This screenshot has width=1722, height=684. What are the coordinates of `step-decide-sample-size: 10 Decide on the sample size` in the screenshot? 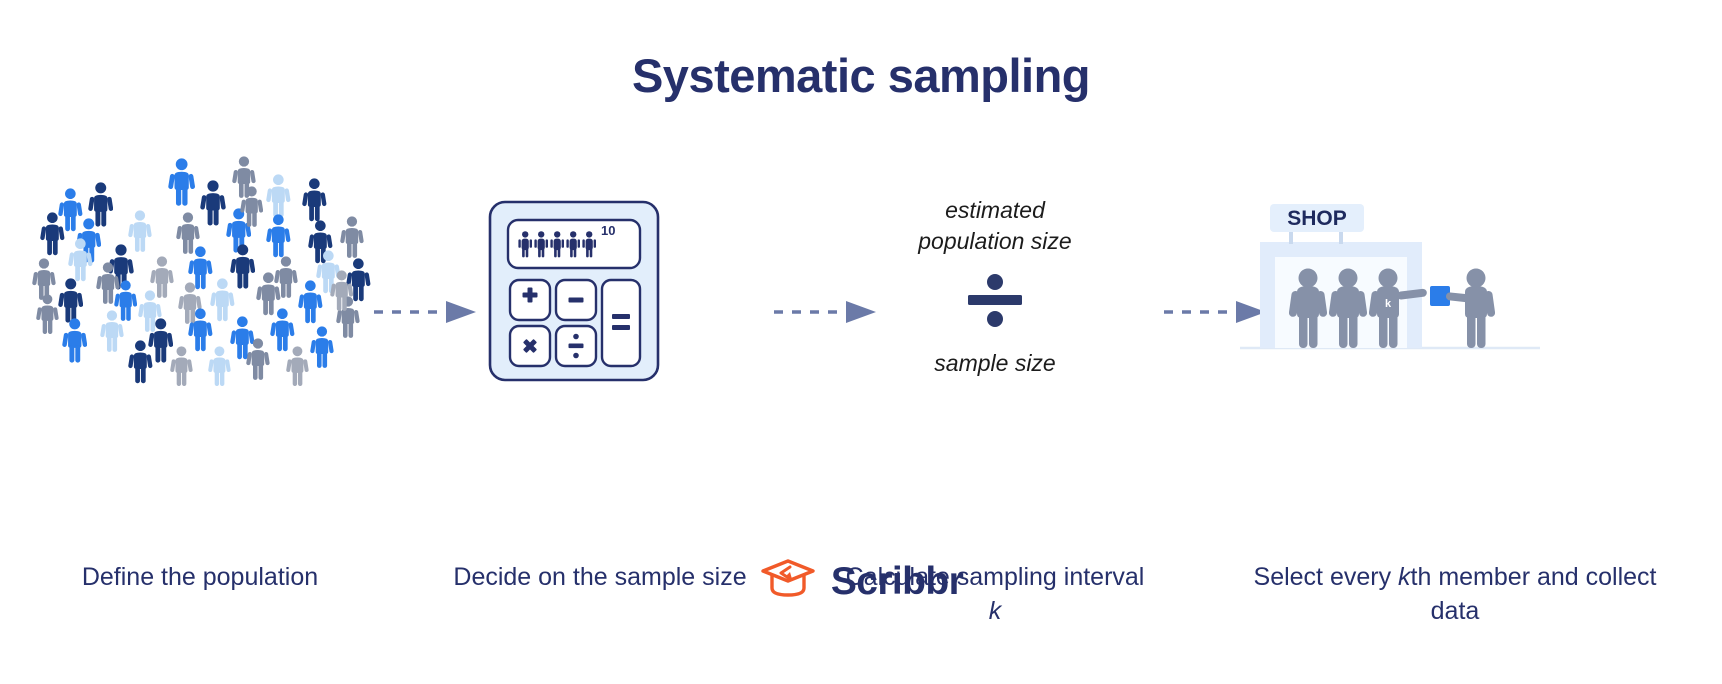 It's located at (600, 365).